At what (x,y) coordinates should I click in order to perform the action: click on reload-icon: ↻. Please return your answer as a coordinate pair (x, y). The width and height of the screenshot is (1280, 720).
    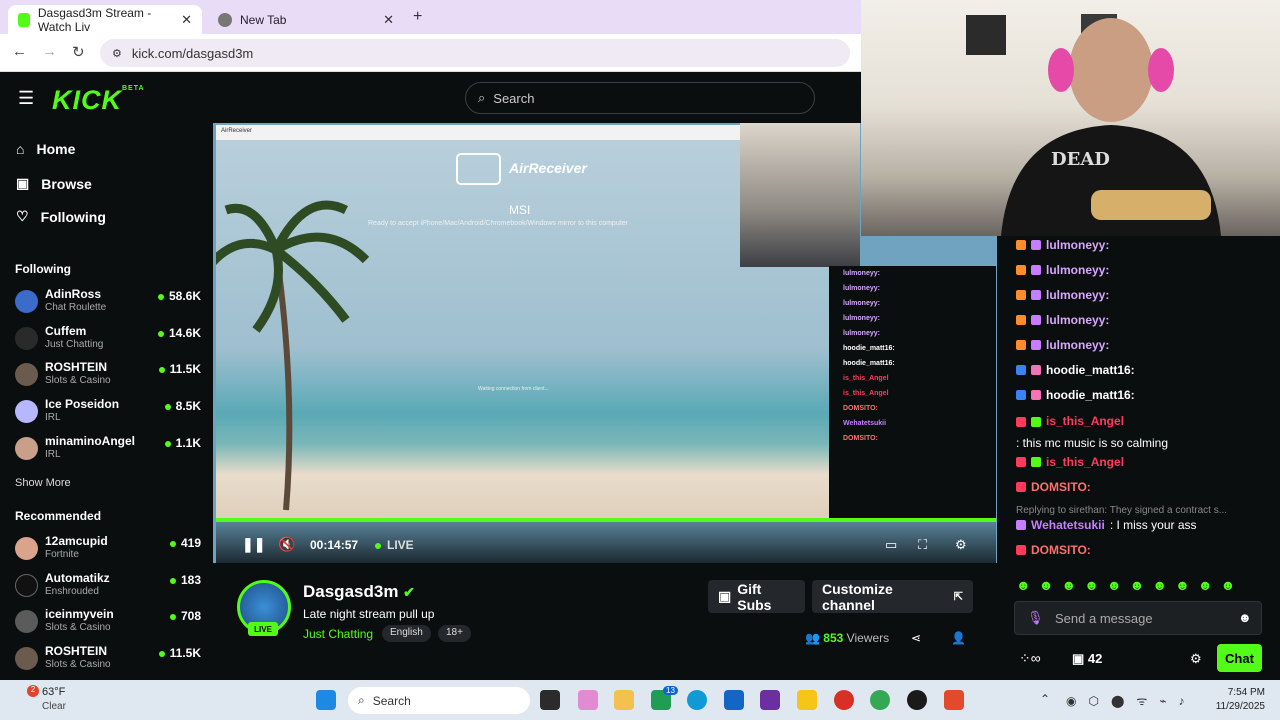
    Looking at the image, I should click on (78, 52).